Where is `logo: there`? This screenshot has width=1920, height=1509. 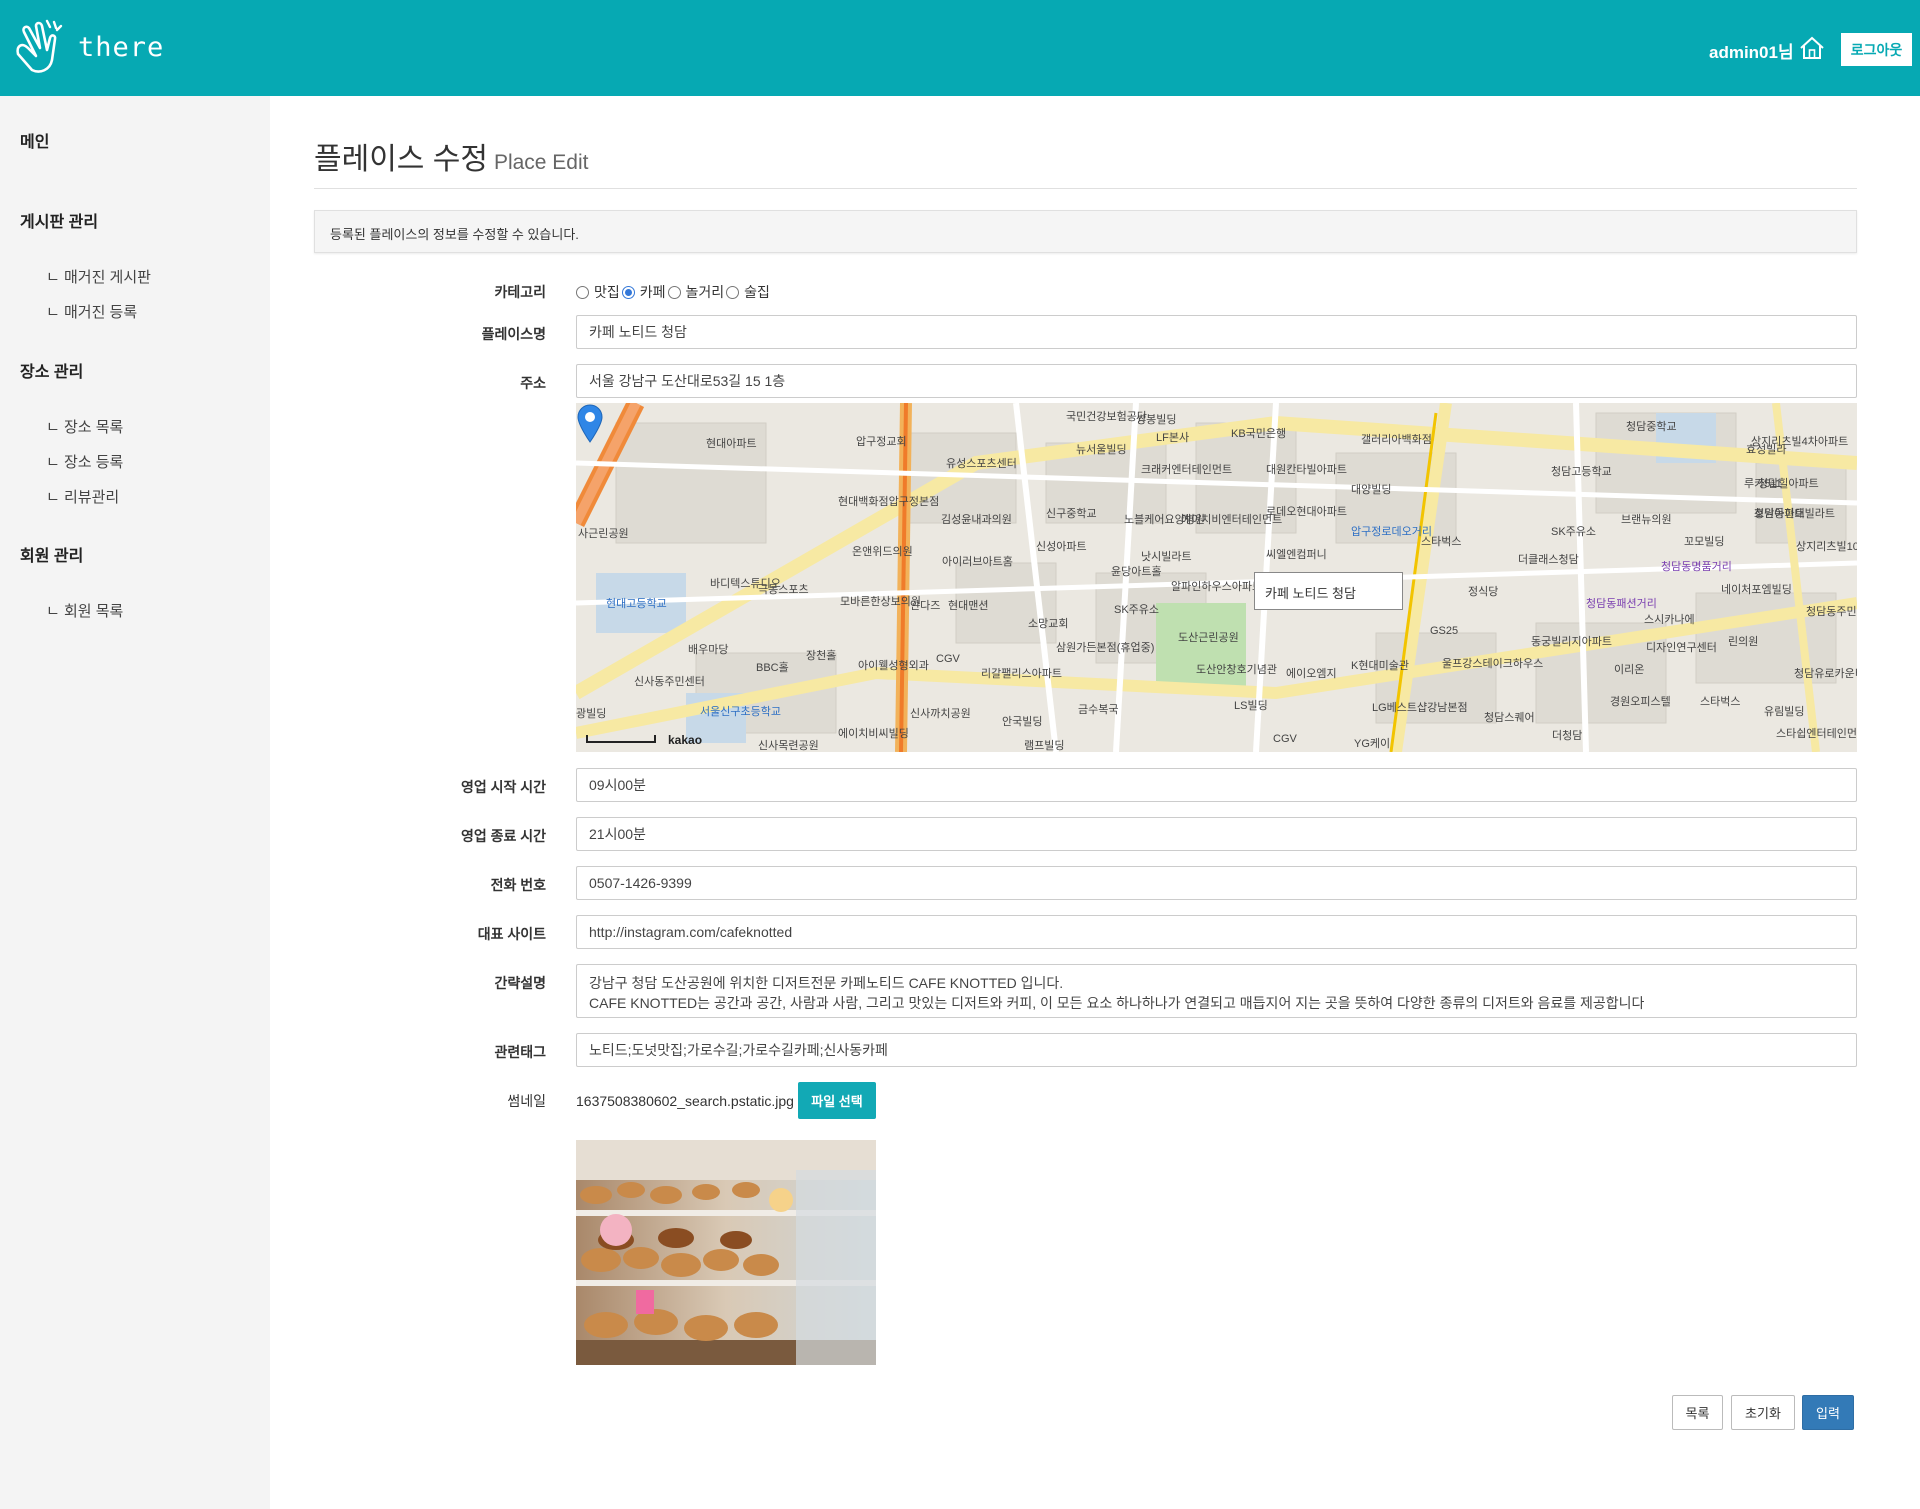 logo: there is located at coordinates (89, 47).